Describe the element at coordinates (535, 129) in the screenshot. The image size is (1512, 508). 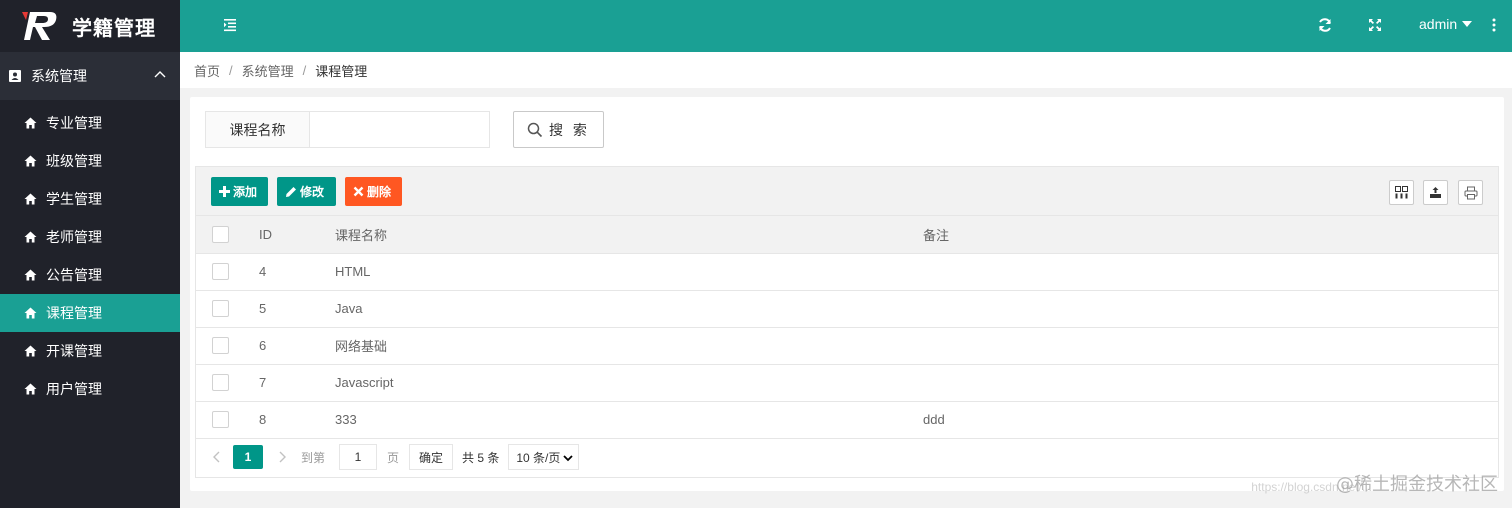
I see `search-icon` at that location.